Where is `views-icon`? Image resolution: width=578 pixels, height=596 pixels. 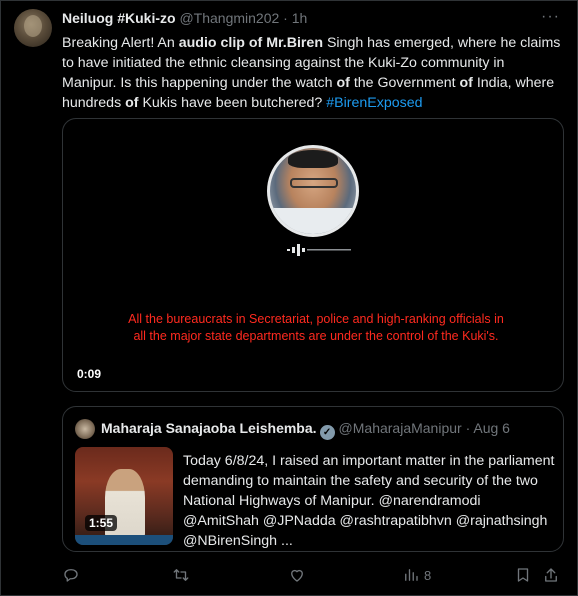
views-icon is located at coordinates (411, 575).